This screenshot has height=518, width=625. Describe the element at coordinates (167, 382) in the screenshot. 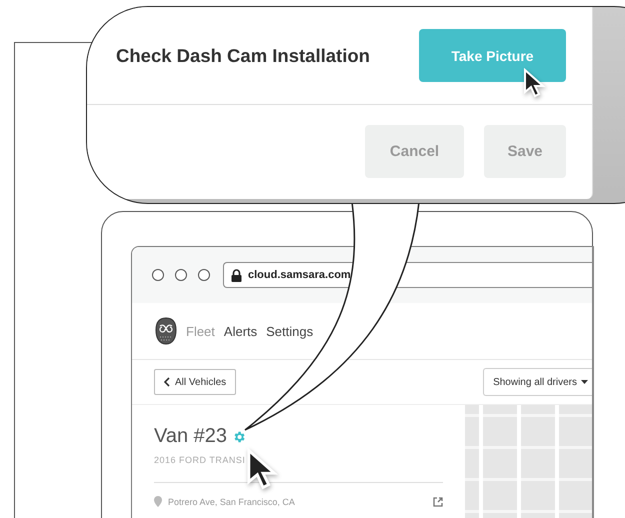

I see `chevron-left-icon` at that location.